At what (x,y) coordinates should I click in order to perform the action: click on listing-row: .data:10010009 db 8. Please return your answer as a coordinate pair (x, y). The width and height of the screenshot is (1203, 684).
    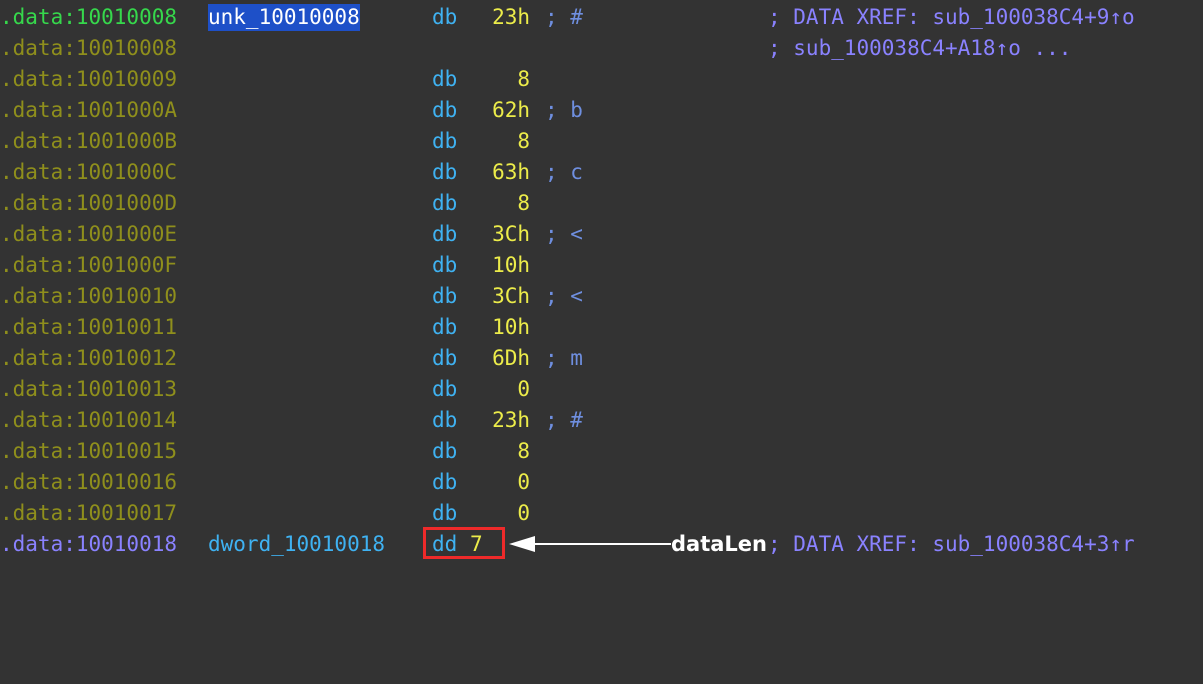
    Looking at the image, I should click on (601, 79).